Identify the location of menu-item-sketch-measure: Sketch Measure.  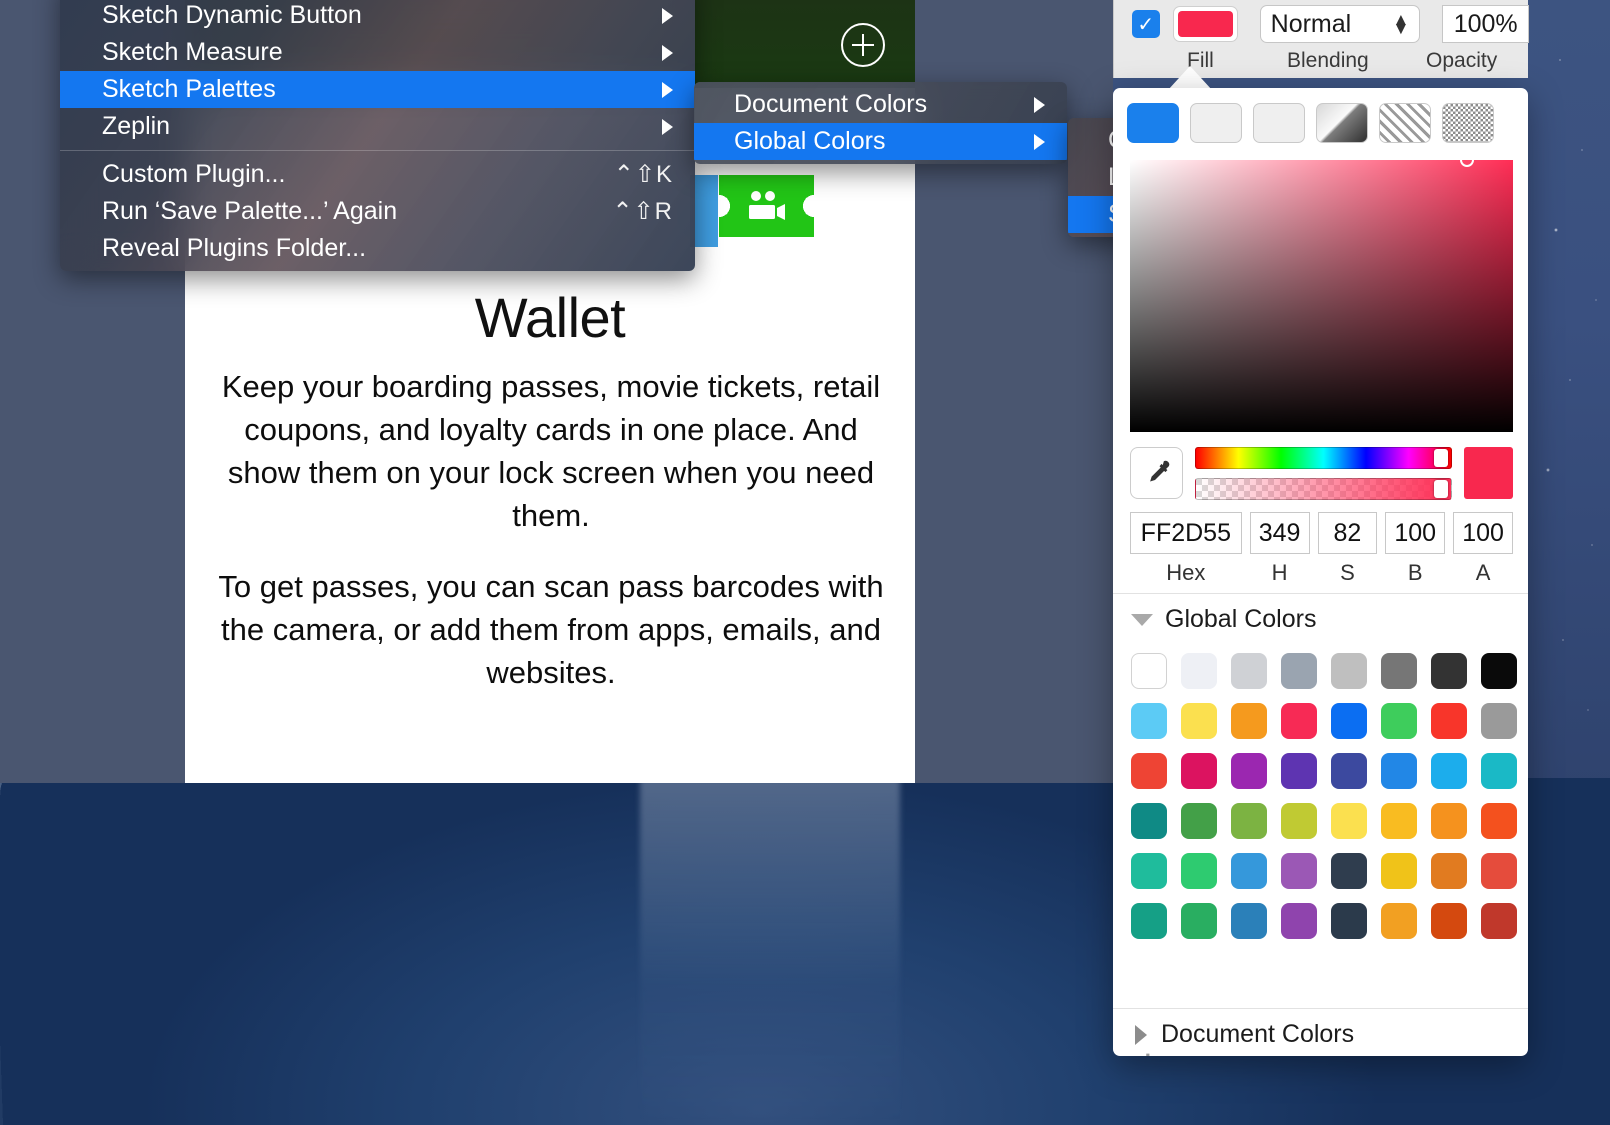
(377, 52).